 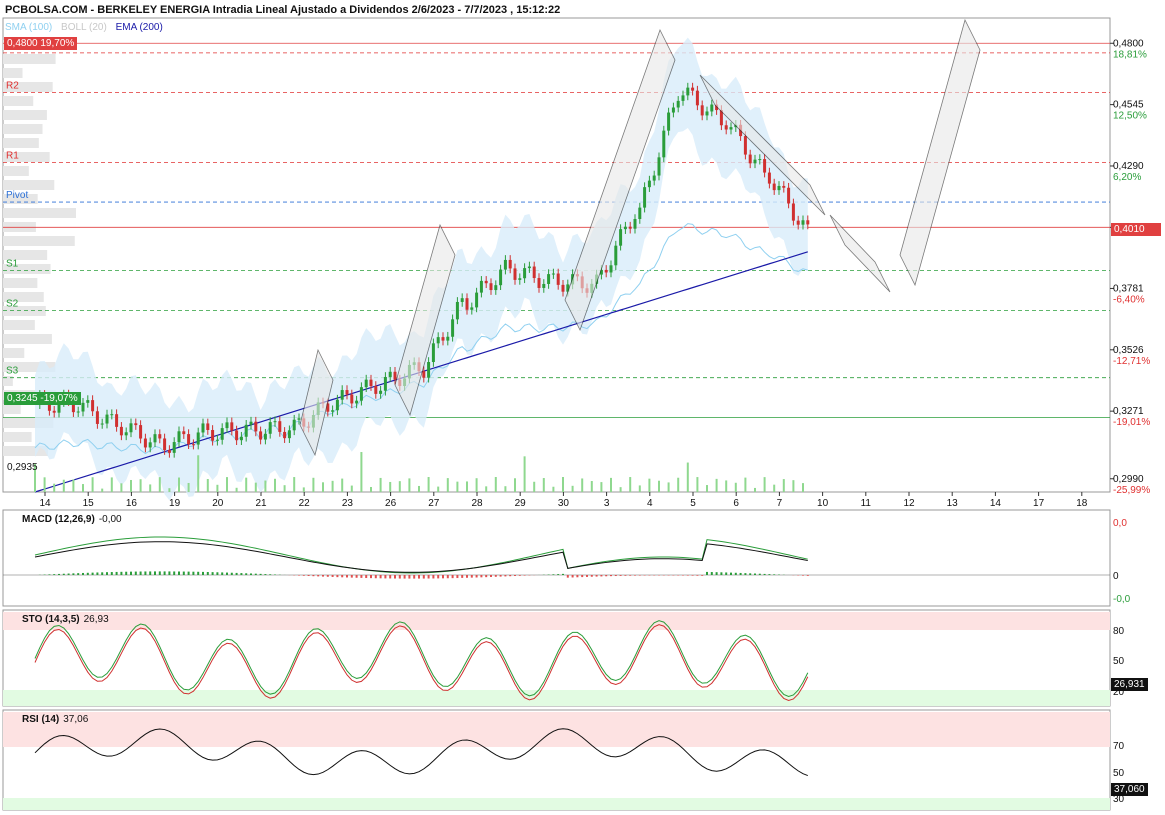 I want to click on x-tick-label: 16, so click(x=132, y=503).